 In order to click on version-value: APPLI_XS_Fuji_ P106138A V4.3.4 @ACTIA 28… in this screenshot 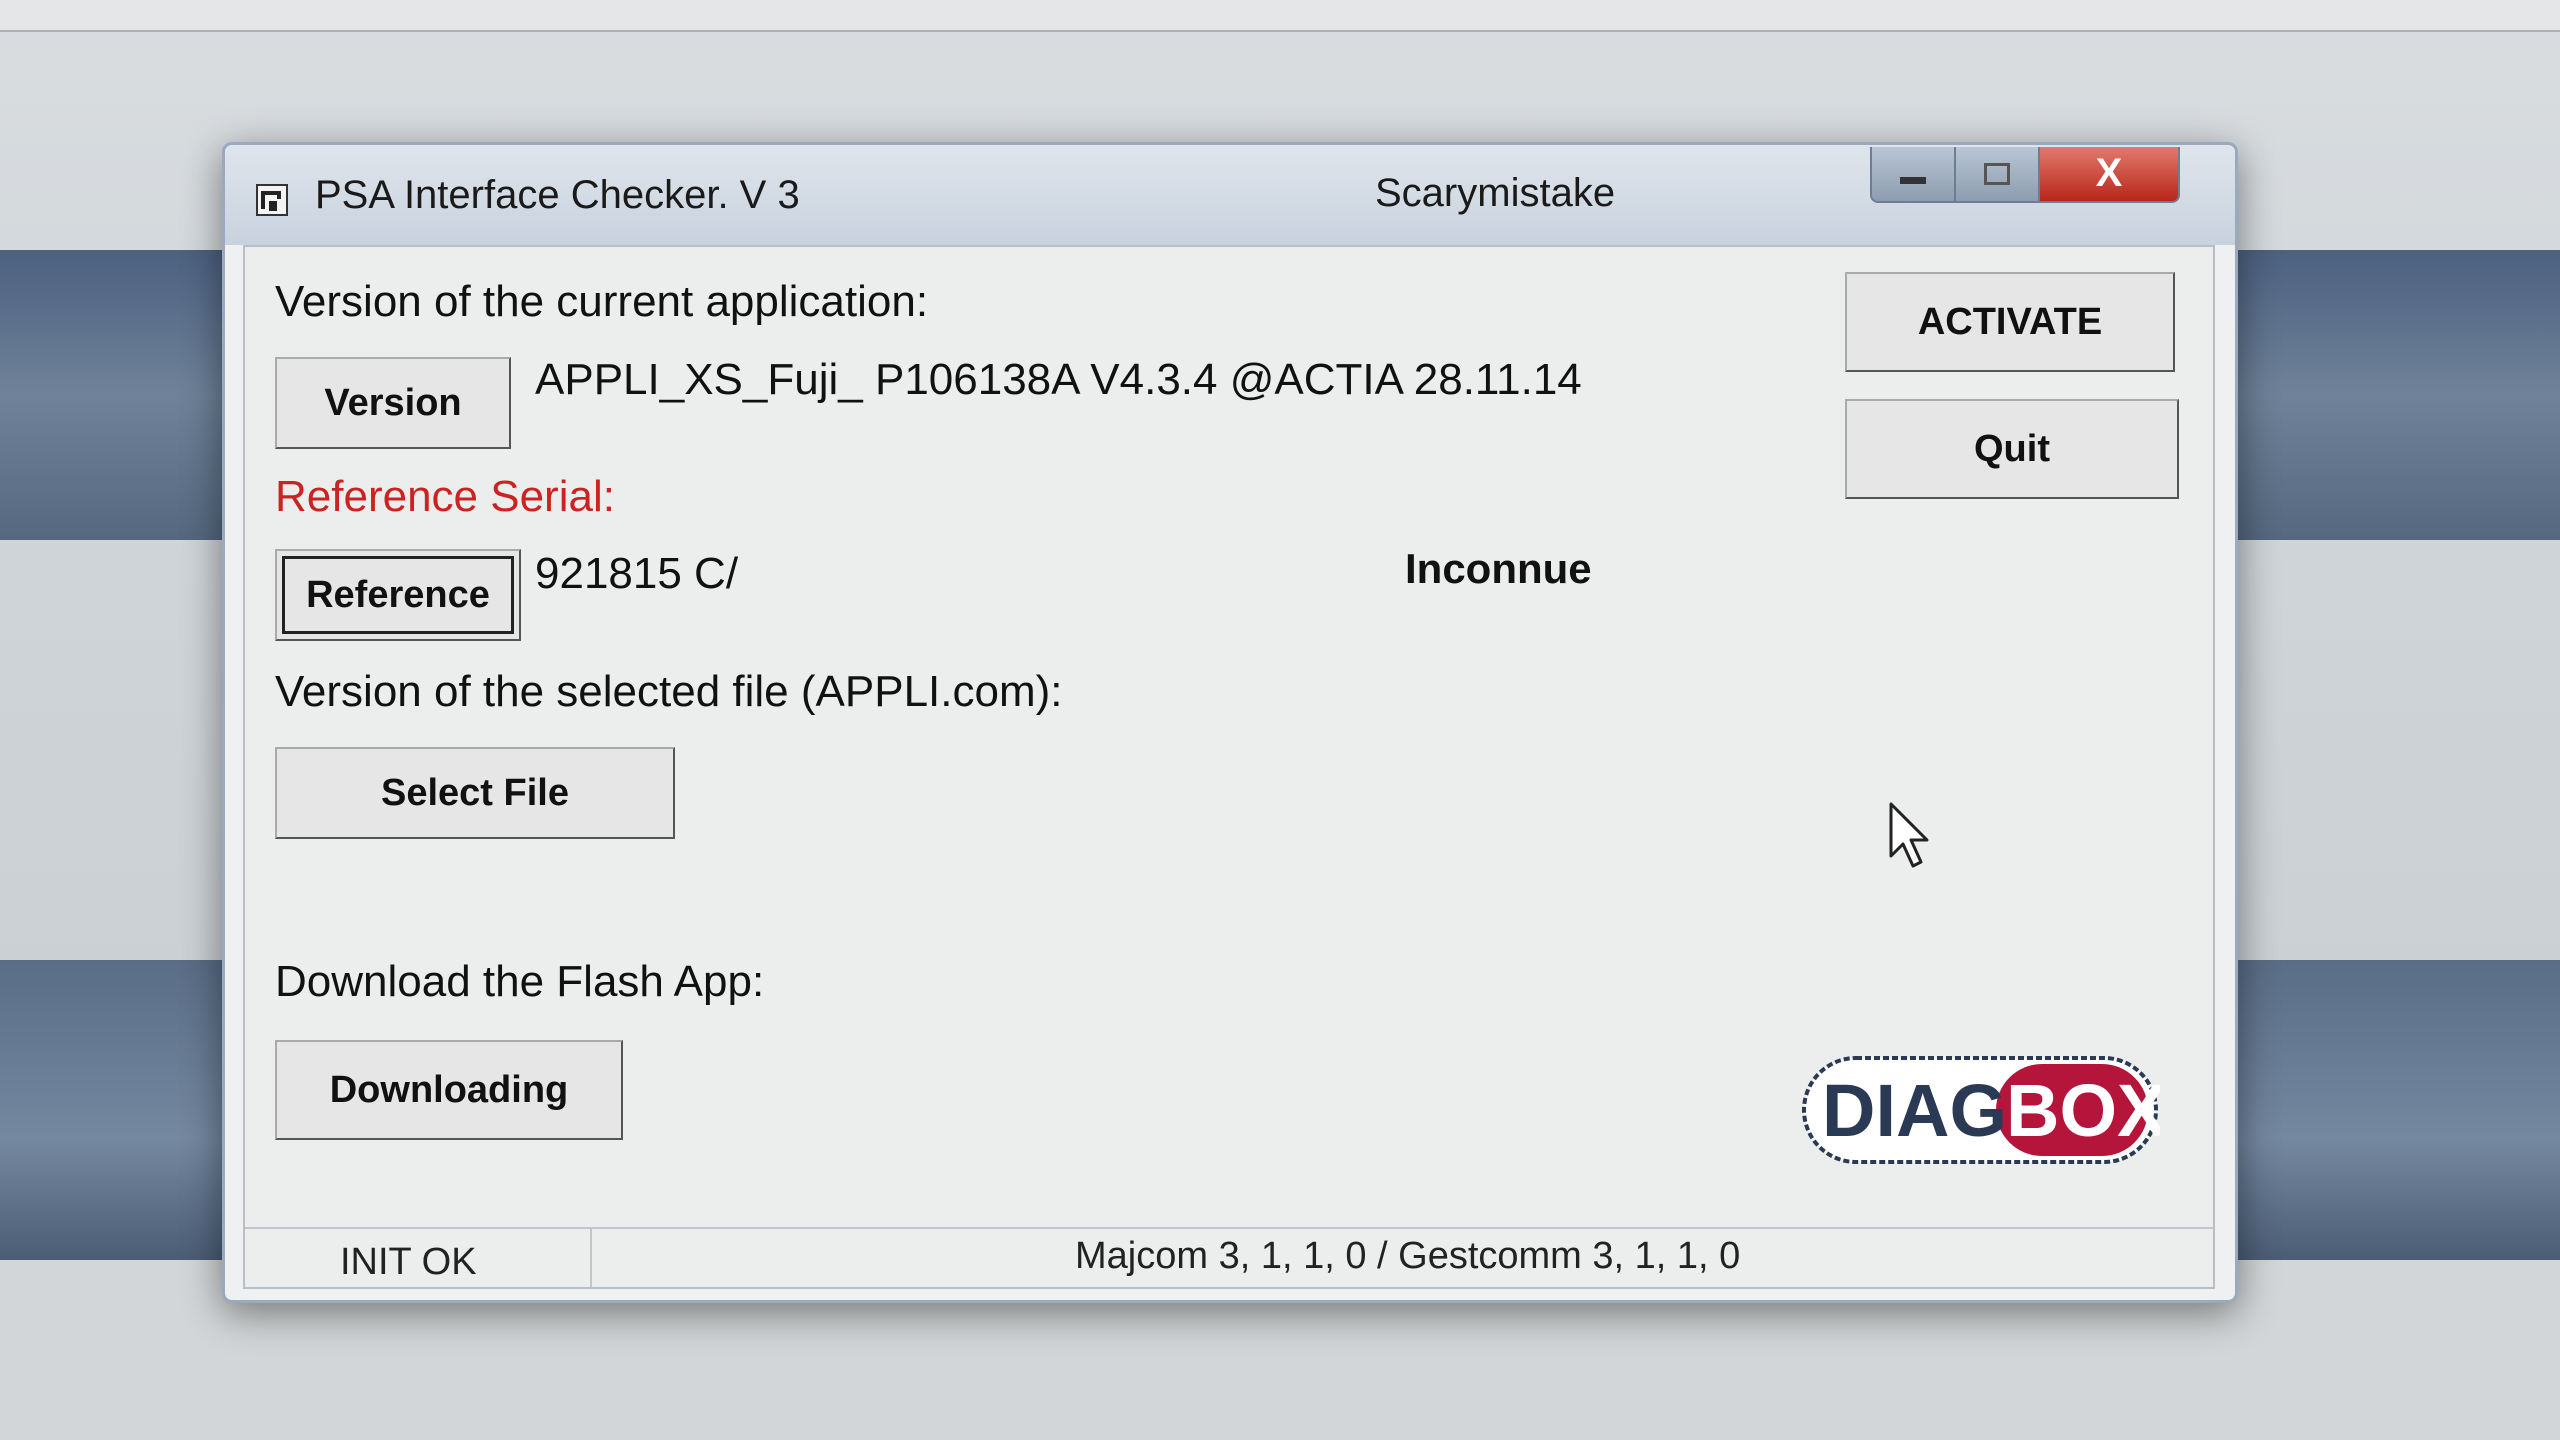, I will do `click(1058, 379)`.